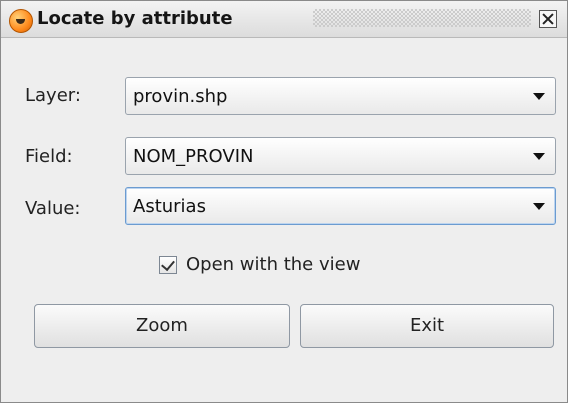 The image size is (568, 403). I want to click on field-label: Field:, so click(49, 156).